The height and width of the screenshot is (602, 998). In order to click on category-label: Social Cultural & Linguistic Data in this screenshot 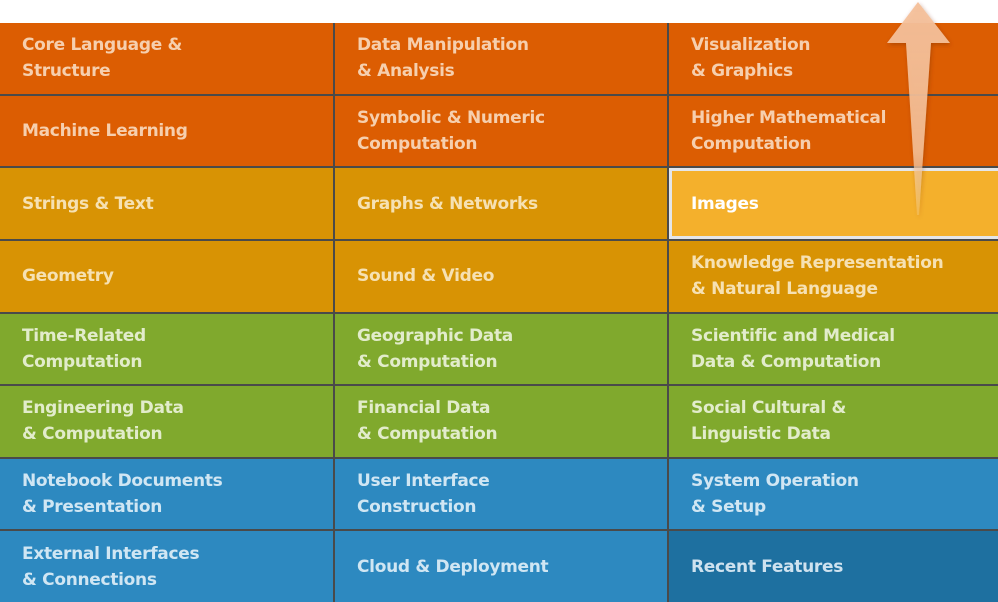, I will do `click(769, 421)`.